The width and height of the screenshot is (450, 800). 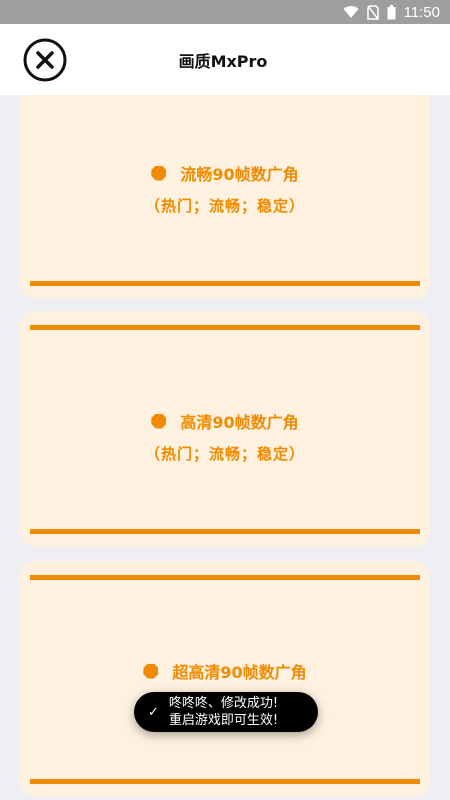 What do you see at coordinates (223, 720) in the screenshot?
I see `toast-line-2: 重启游戏即可生效!` at bounding box center [223, 720].